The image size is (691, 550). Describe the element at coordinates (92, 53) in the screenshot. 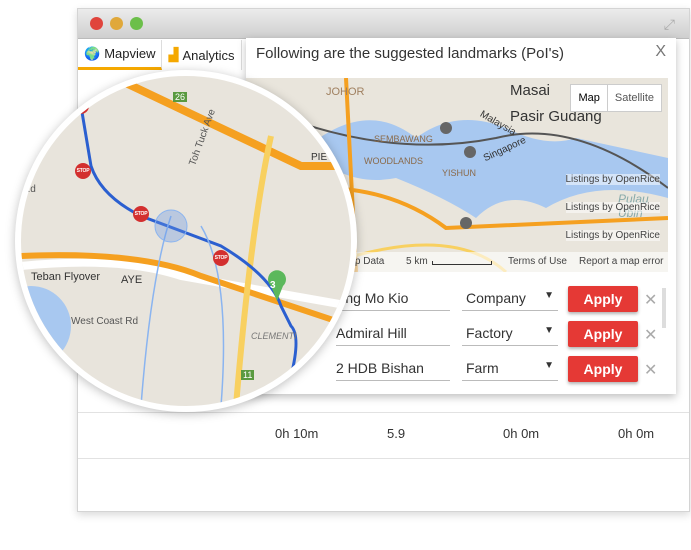

I see `globe-pin-icon: 🌍` at that location.